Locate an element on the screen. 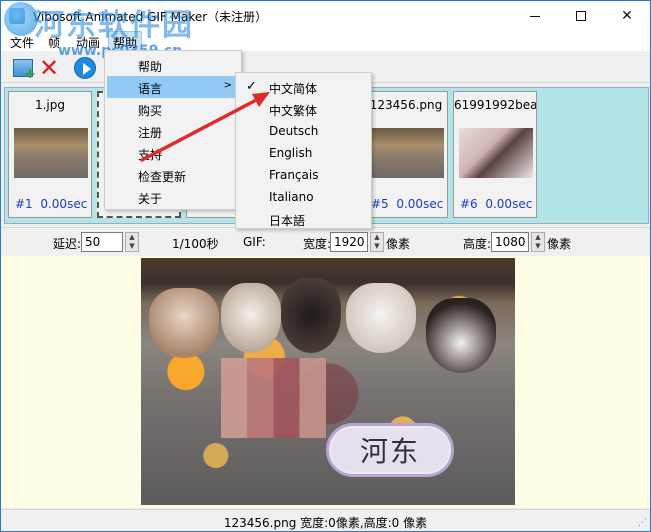 This screenshot has height=532, width=651. bubble-text: 河东 is located at coordinates (389, 451).